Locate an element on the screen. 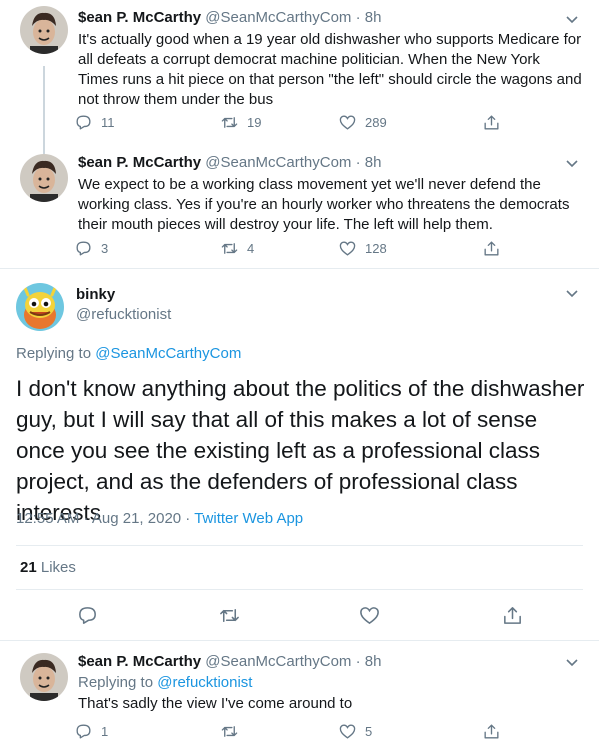 The height and width of the screenshot is (751, 599). tweet-timestamp: 12:55 AM · Aug 21, 2020 · is located at coordinates (105, 518).